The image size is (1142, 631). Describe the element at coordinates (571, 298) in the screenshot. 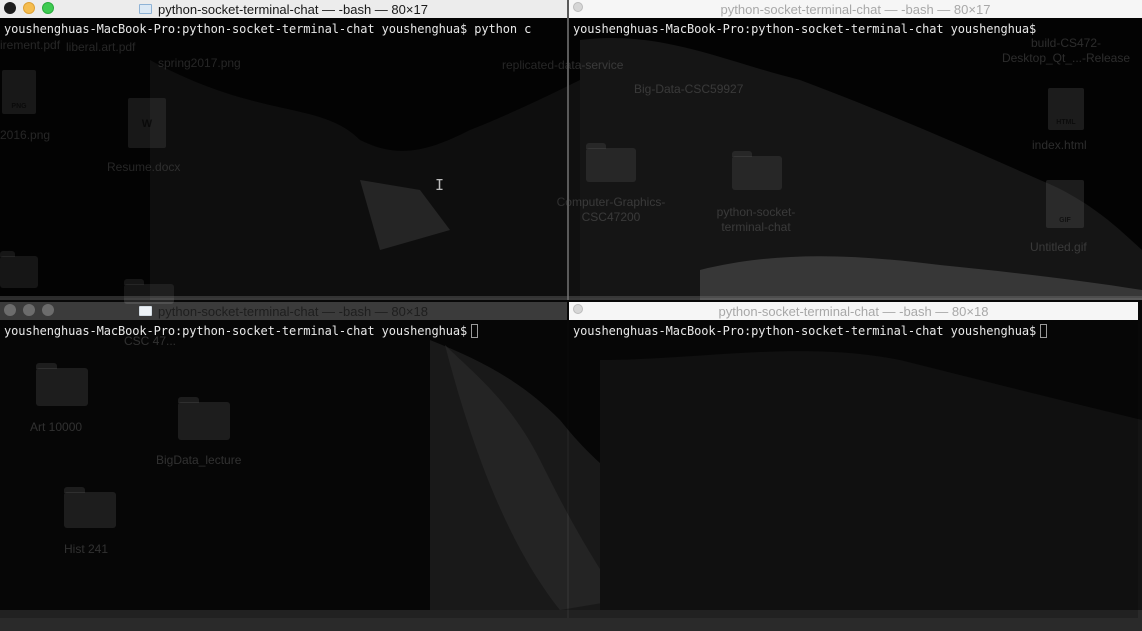

I see `window-divider-horizontal` at that location.